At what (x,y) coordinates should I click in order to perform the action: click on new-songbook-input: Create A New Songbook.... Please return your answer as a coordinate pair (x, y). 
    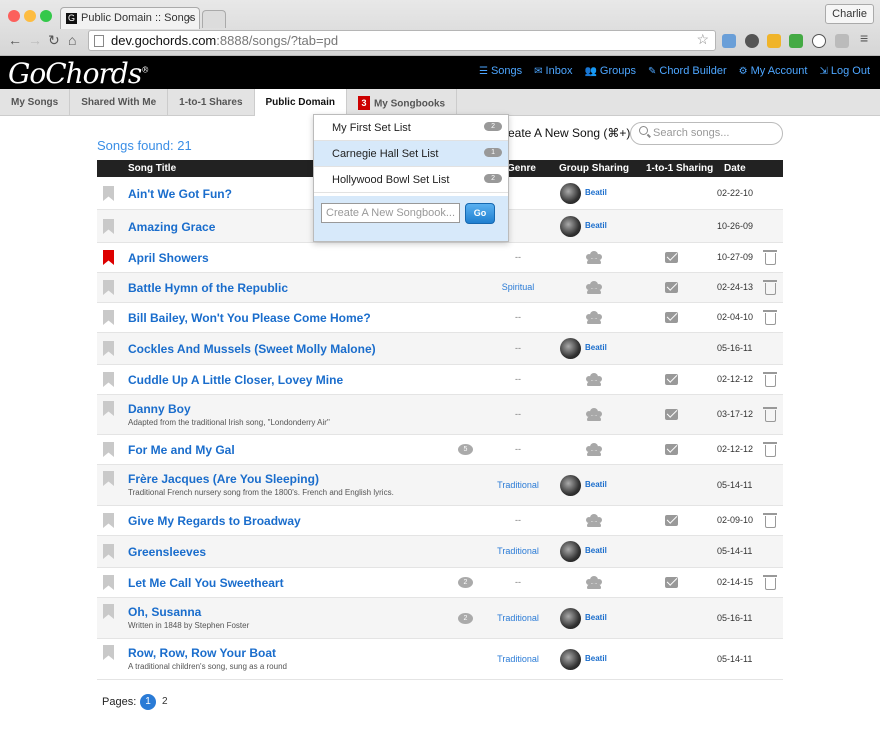
    Looking at the image, I should click on (390, 213).